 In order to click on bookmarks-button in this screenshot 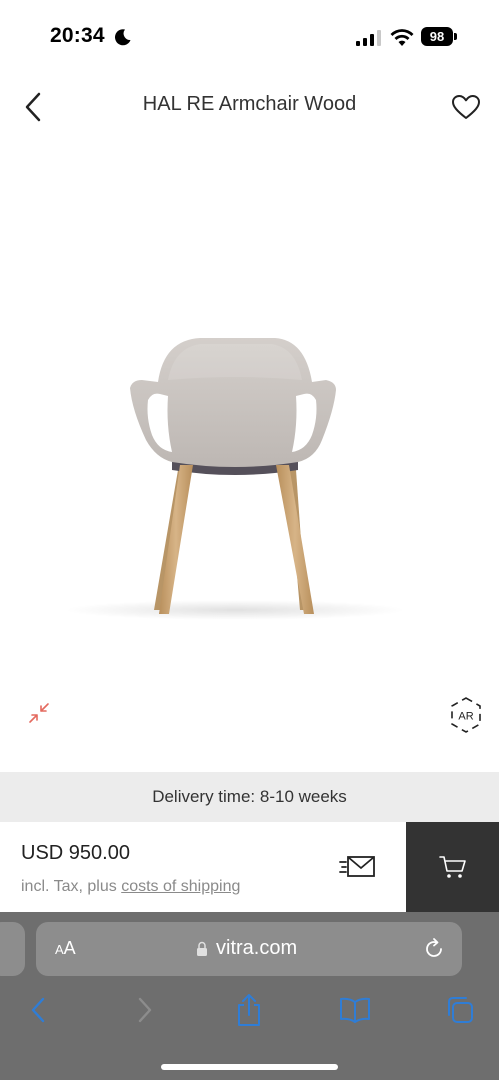, I will do `click(355, 1010)`.